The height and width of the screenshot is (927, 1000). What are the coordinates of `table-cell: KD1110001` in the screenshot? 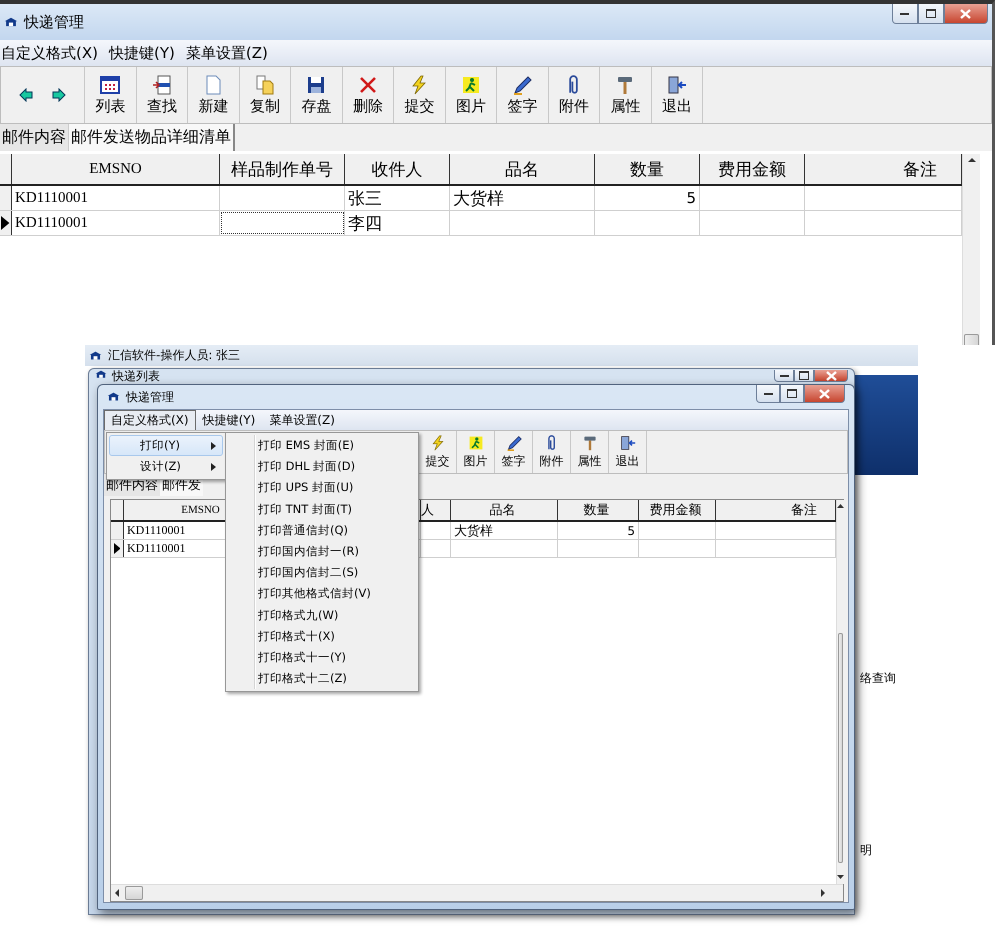 It's located at (116, 223).